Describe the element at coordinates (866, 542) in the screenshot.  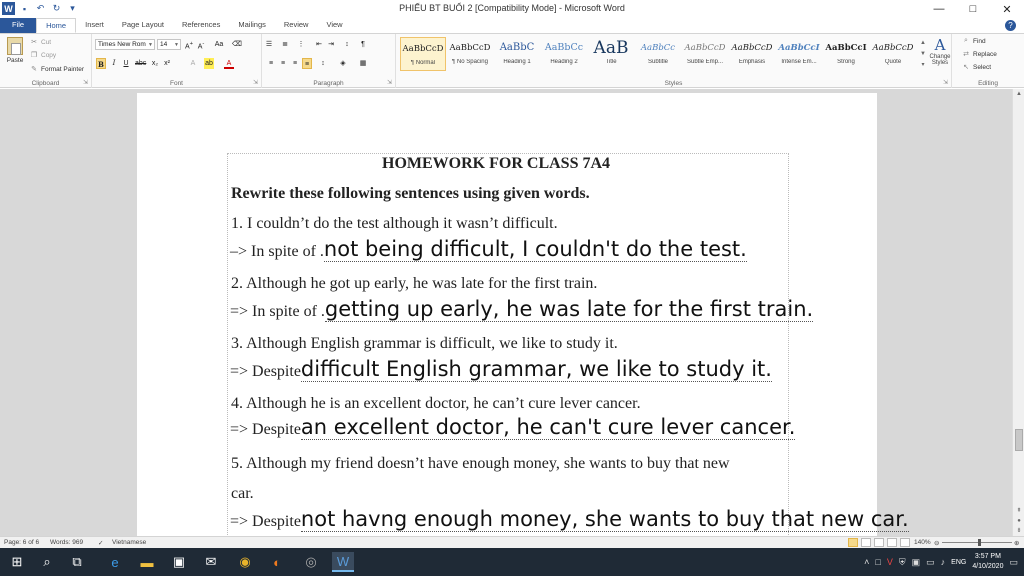
I see `full-screen-reading-icon` at that location.